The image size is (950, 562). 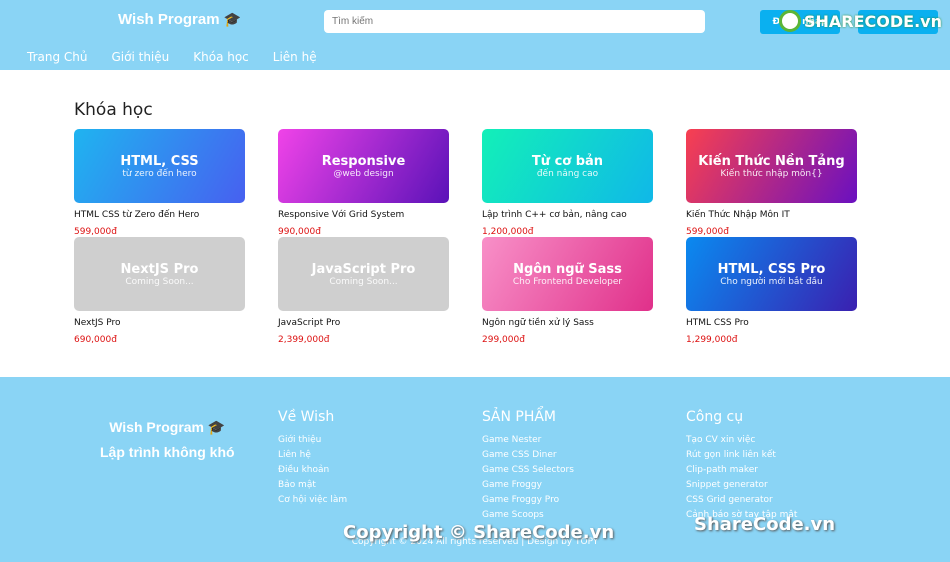 I want to click on course-price: 1,200,000đ, so click(x=508, y=232).